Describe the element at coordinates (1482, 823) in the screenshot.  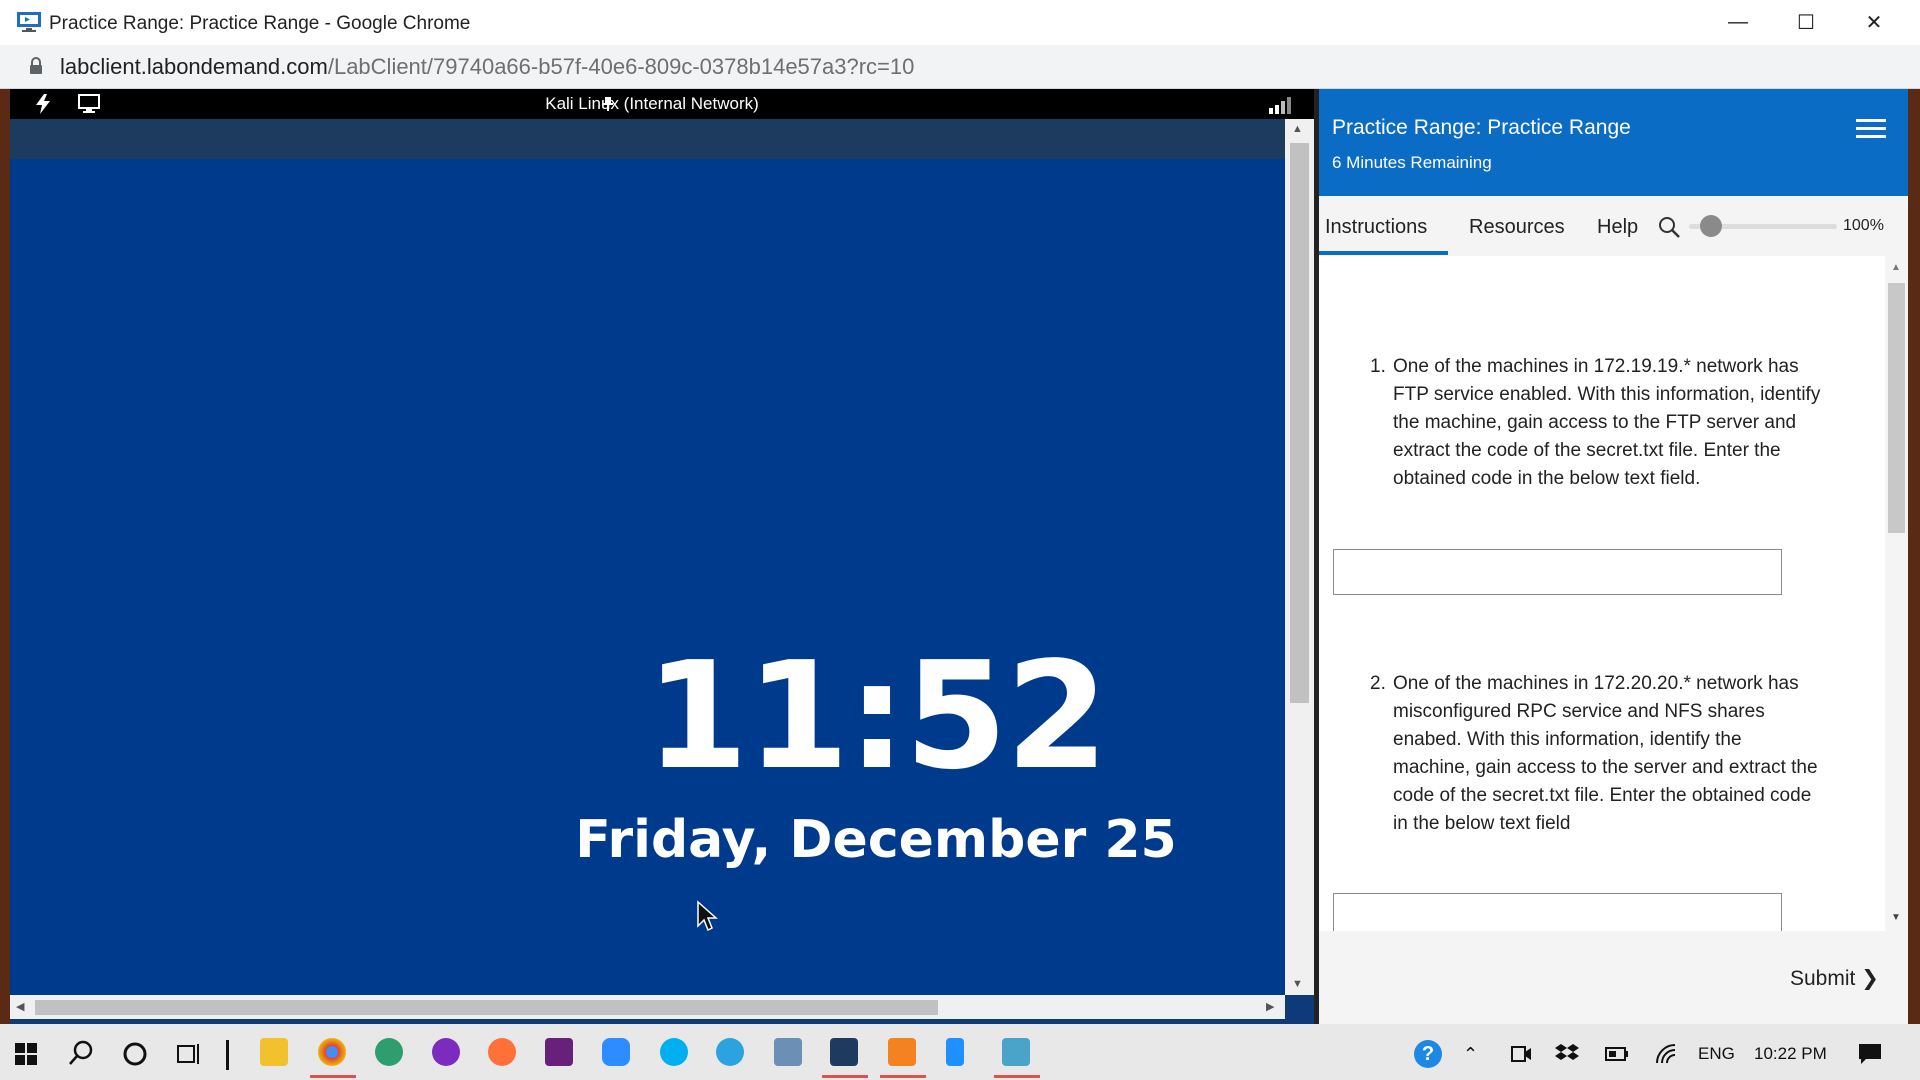
I see `question-line: in the below text field` at that location.